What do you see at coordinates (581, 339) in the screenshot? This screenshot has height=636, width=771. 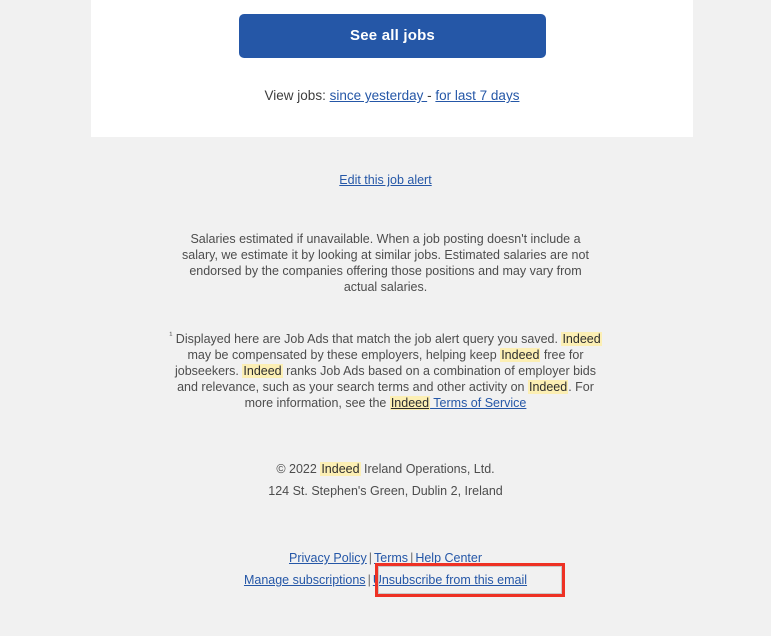 I see `brand-highlight-1: Indeed` at bounding box center [581, 339].